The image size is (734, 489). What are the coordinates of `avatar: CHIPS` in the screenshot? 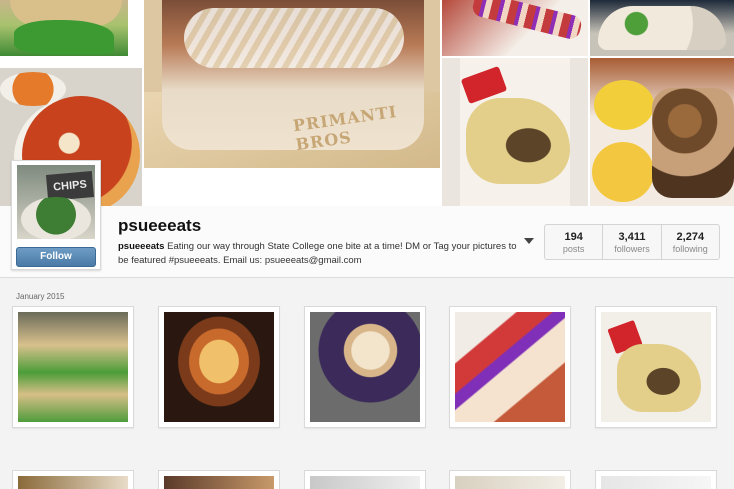 It's located at (56, 202).